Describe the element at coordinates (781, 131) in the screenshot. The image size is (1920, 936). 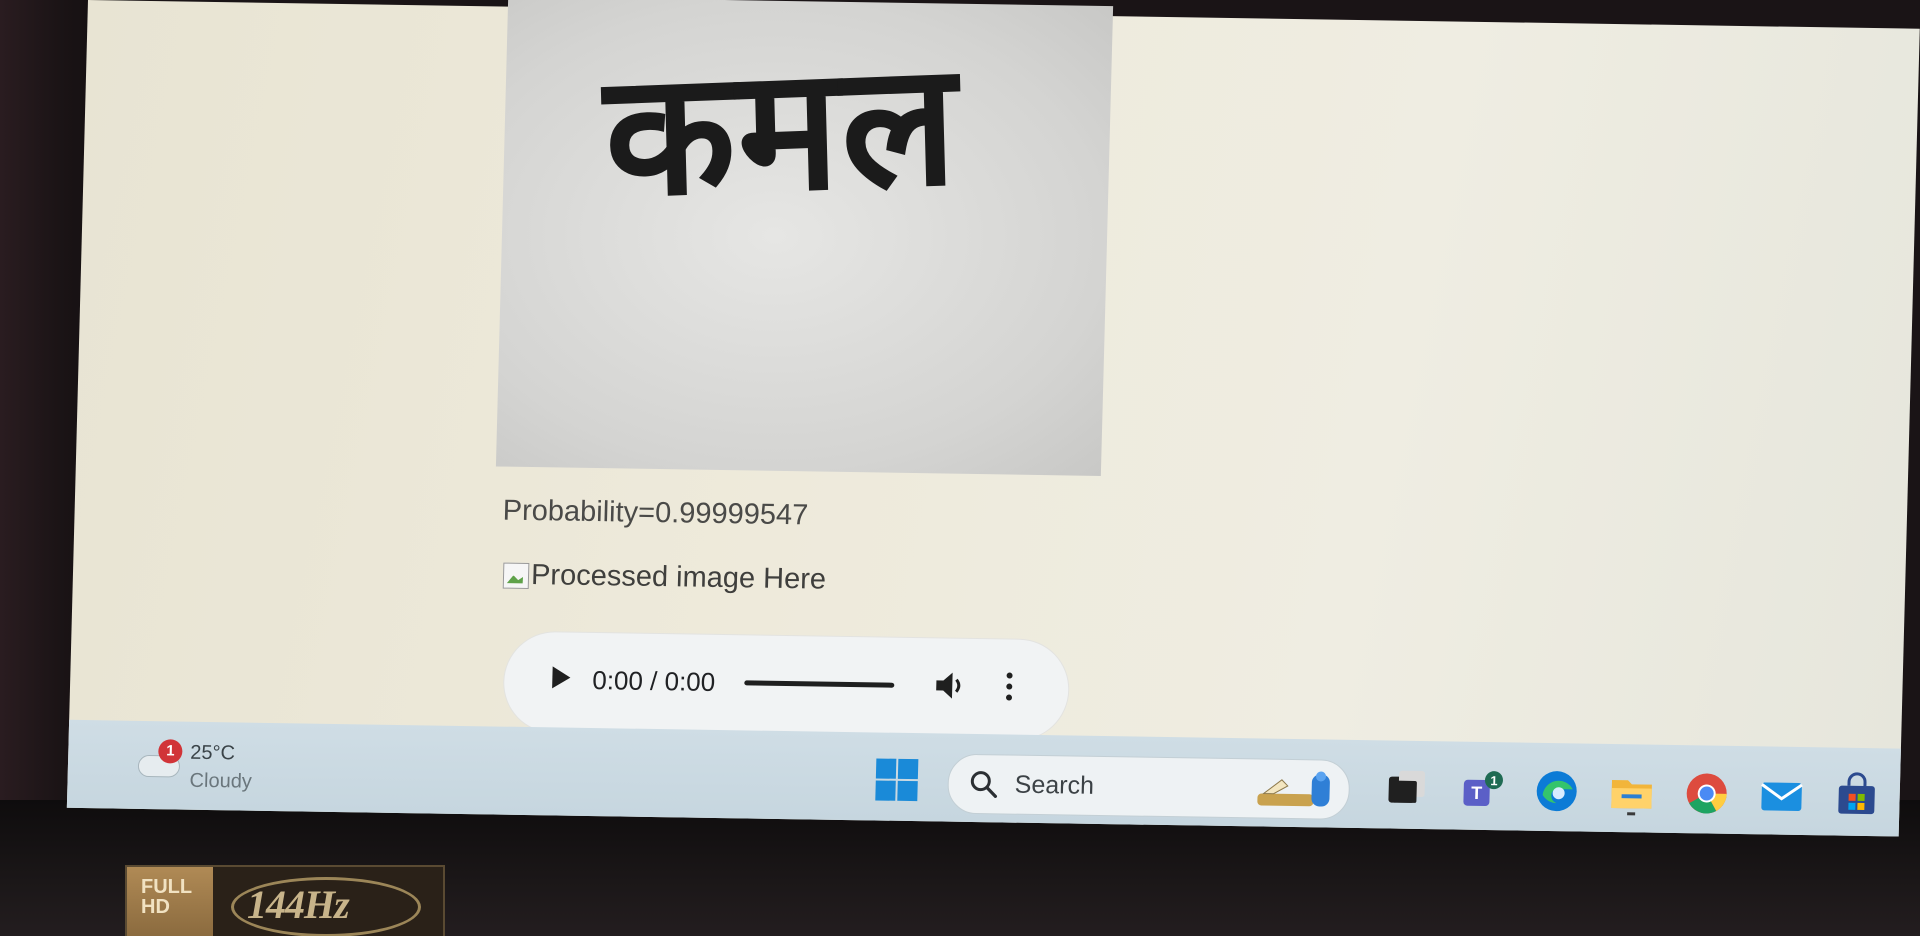
I see `handwritten-word: कमल` at that location.